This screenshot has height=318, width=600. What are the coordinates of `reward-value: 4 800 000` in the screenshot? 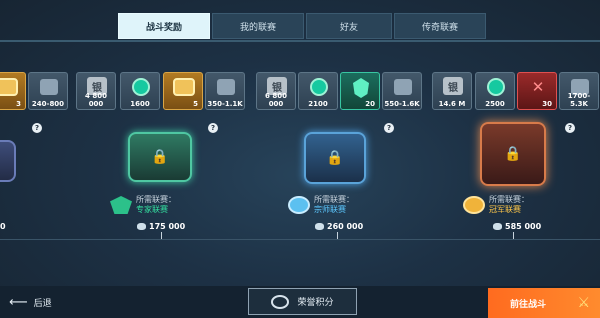 It's located at (96, 100).